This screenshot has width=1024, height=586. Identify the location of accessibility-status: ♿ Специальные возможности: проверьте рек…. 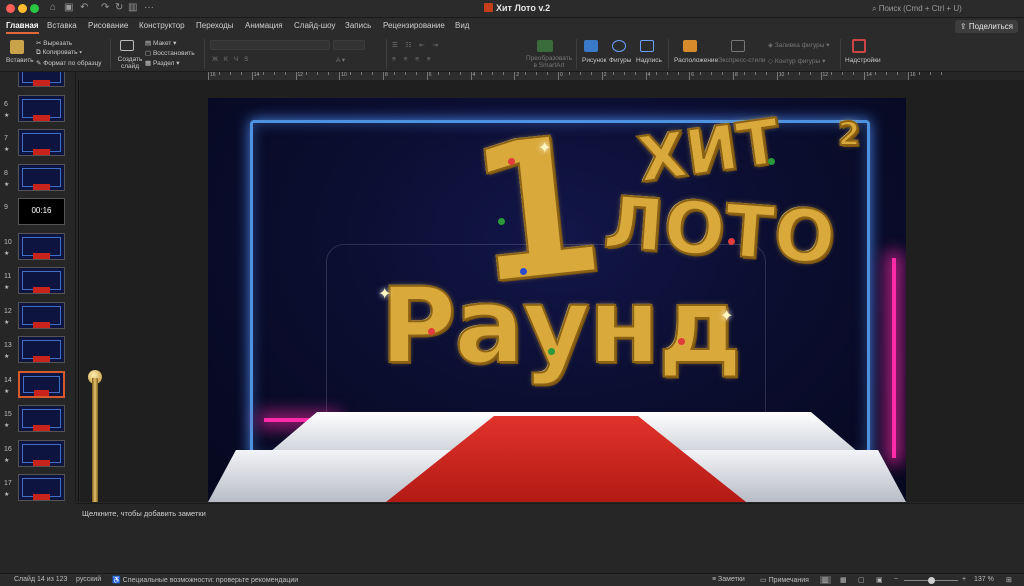
(205, 580).